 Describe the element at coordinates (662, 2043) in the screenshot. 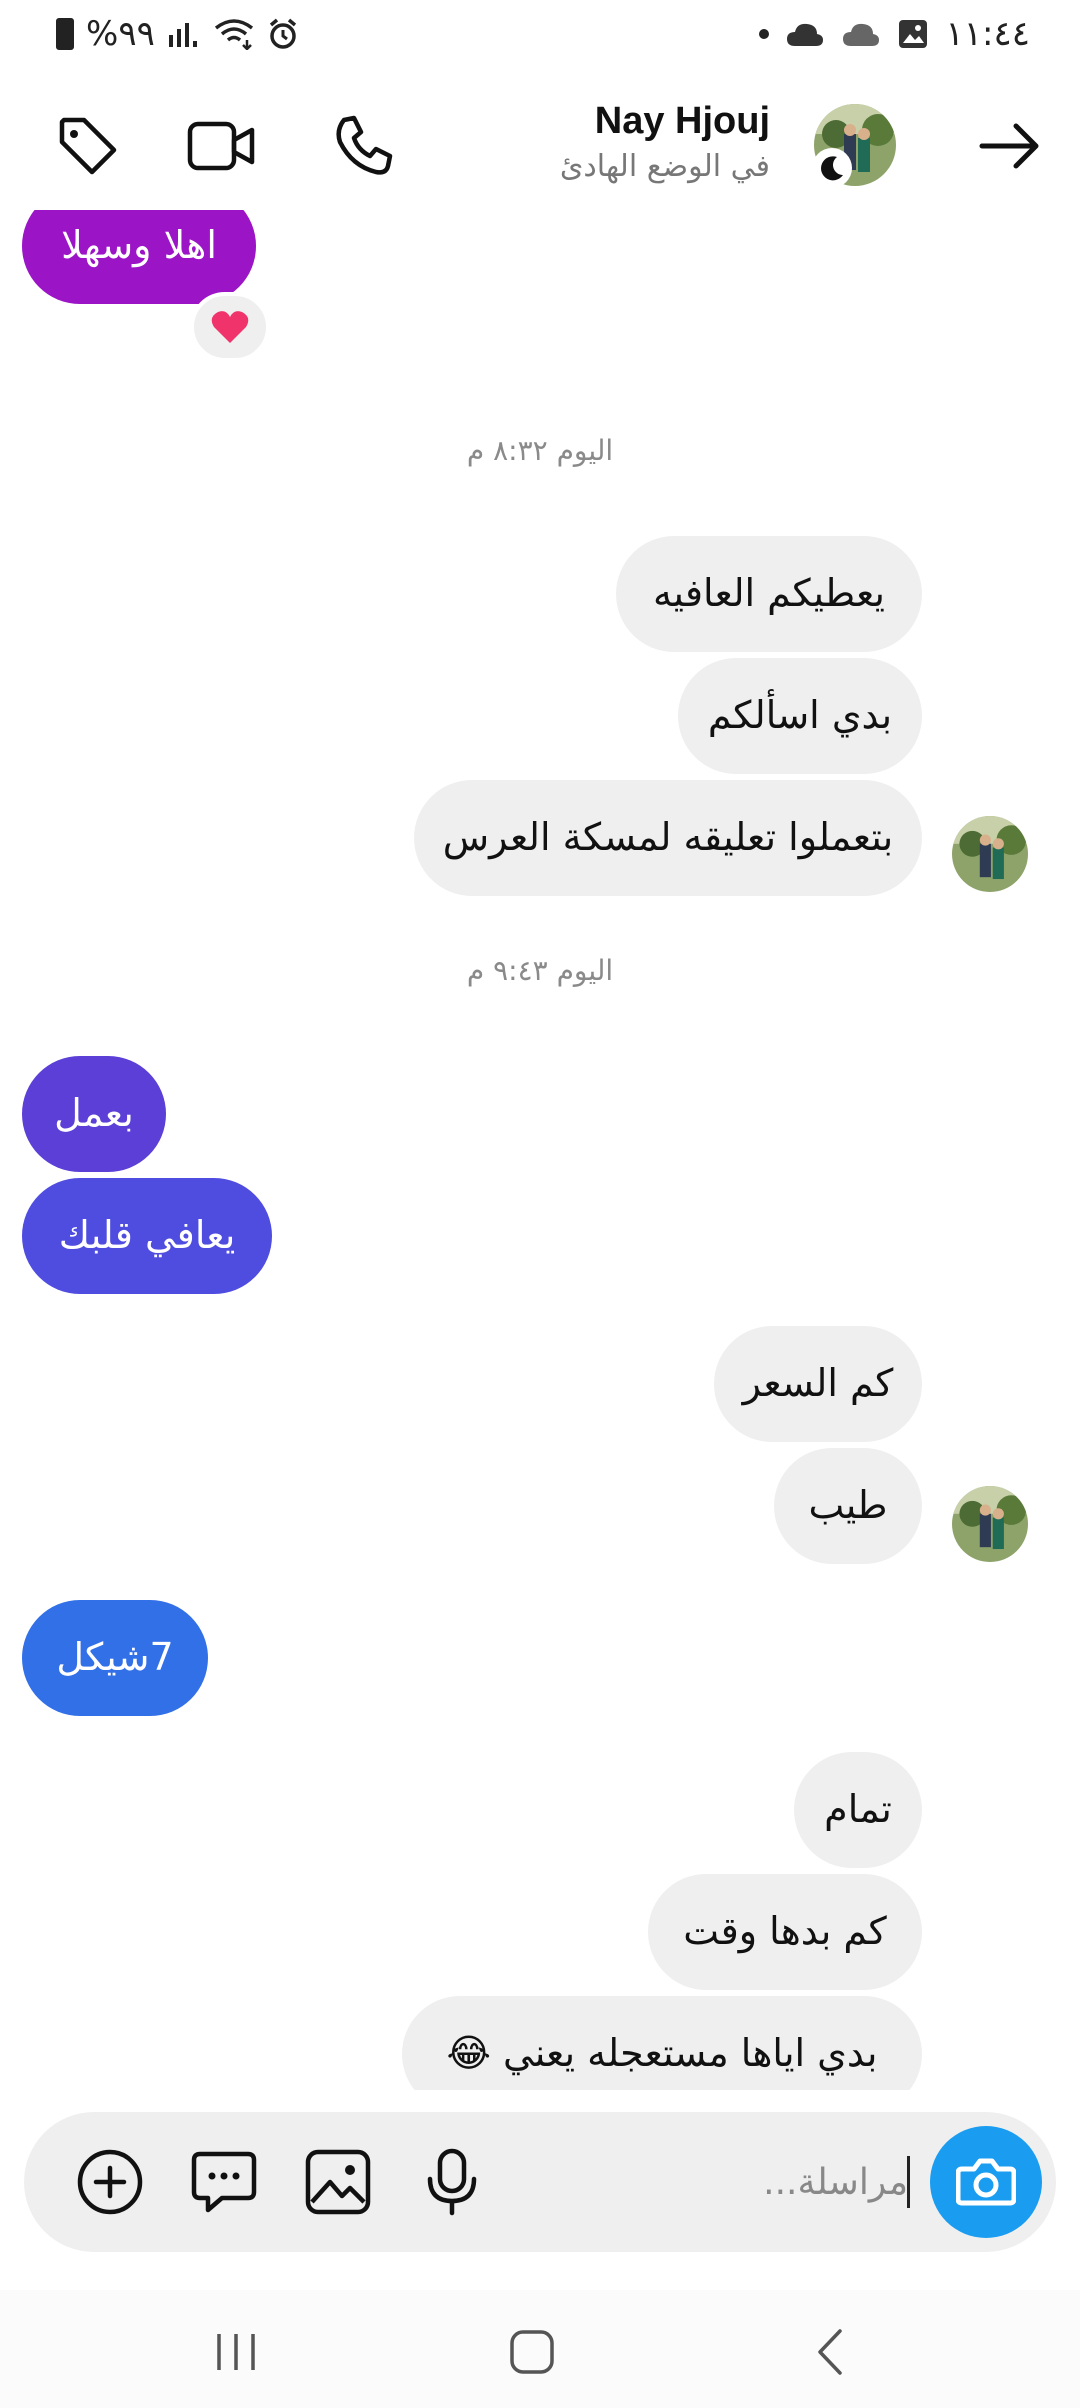

I see `incoming-message: بدي اياها مستعجله يعني 😂` at that location.